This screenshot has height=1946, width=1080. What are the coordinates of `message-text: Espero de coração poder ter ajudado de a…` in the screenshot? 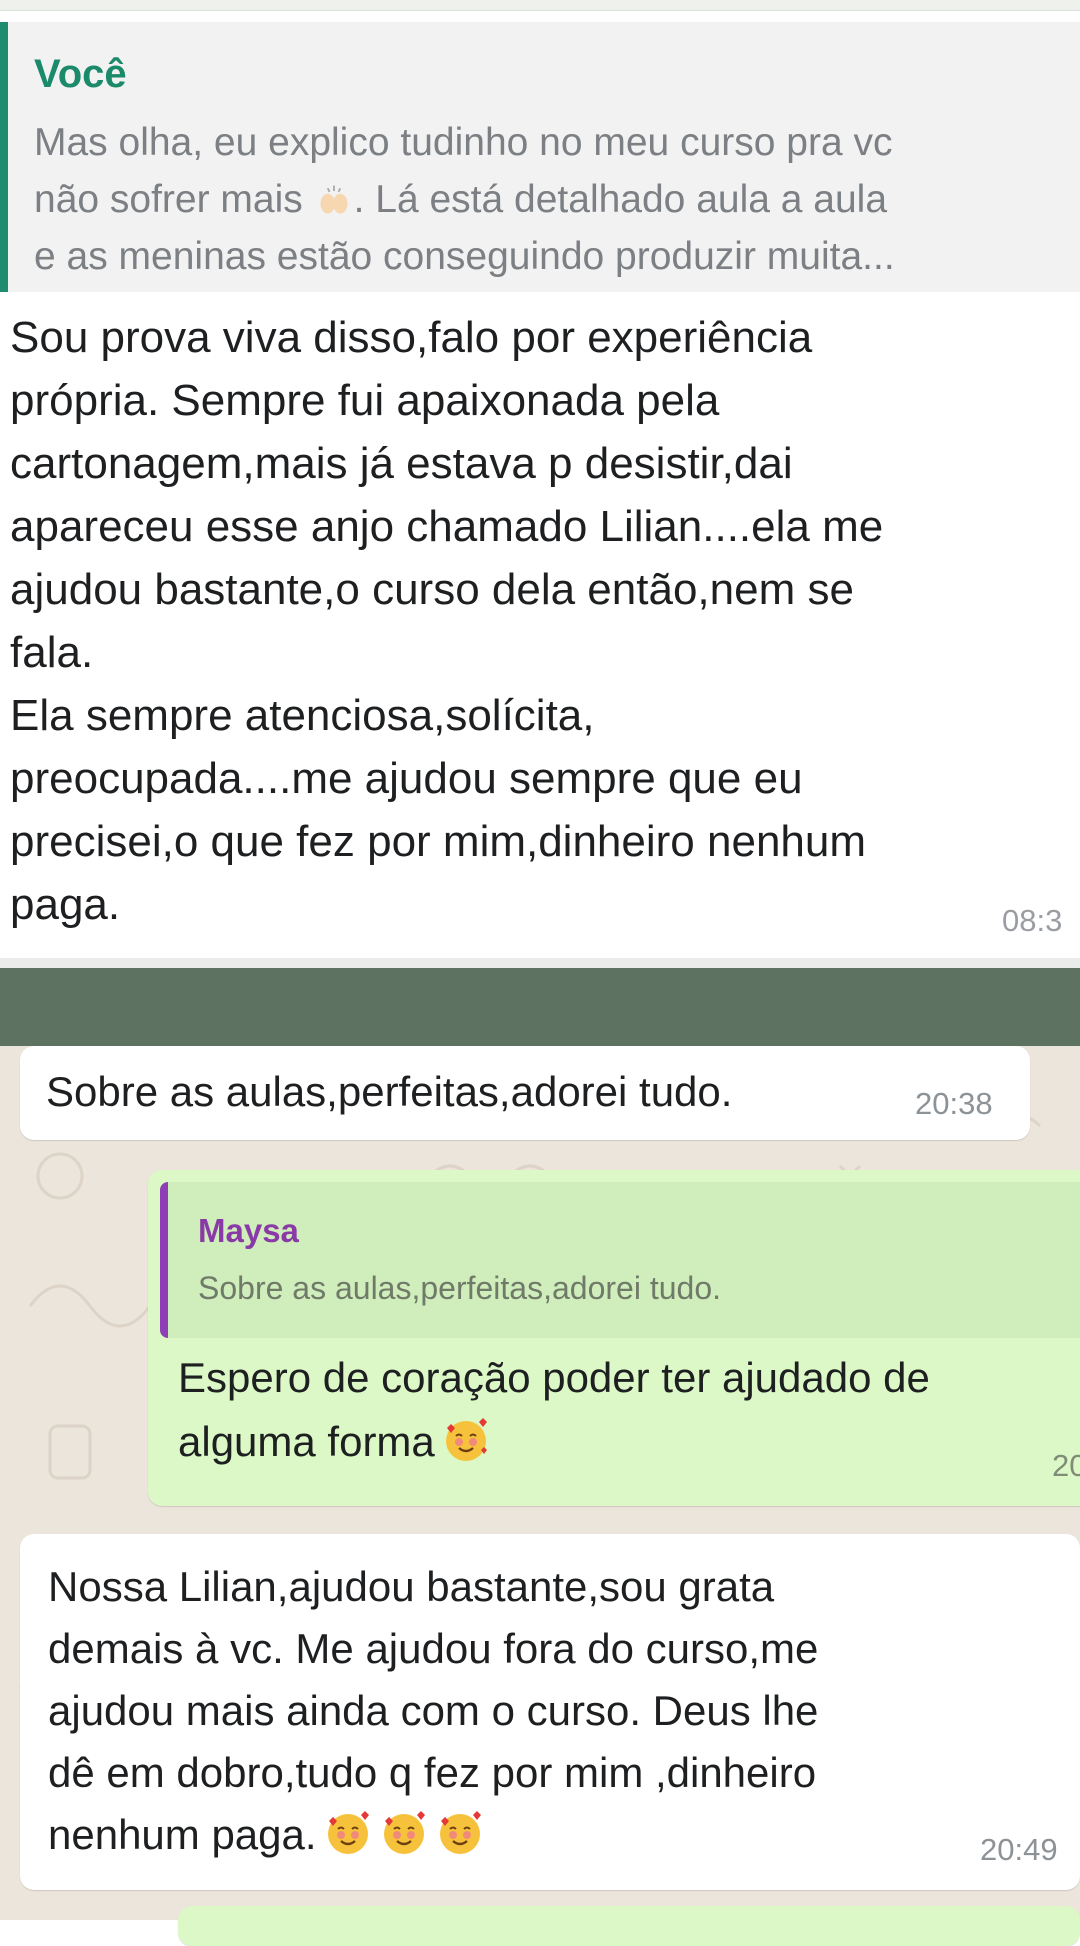 It's located at (629, 1410).